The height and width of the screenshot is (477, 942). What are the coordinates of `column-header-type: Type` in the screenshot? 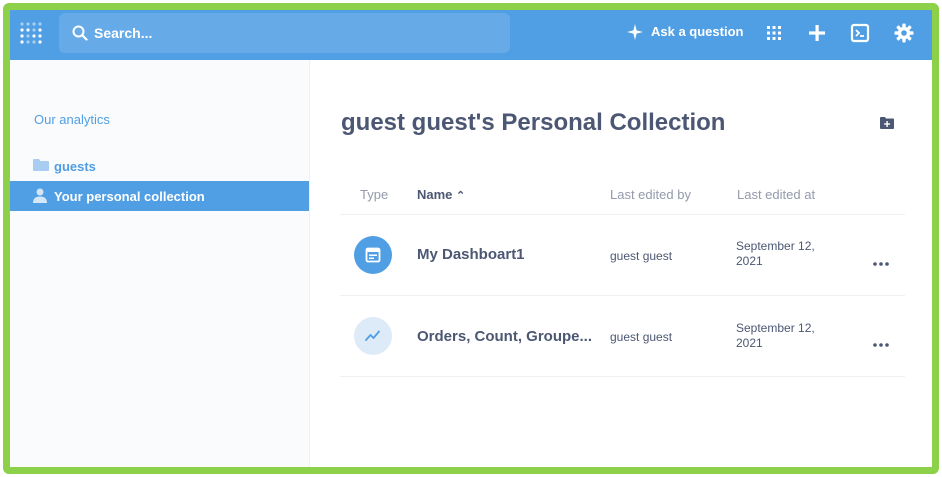 It's located at (374, 194).